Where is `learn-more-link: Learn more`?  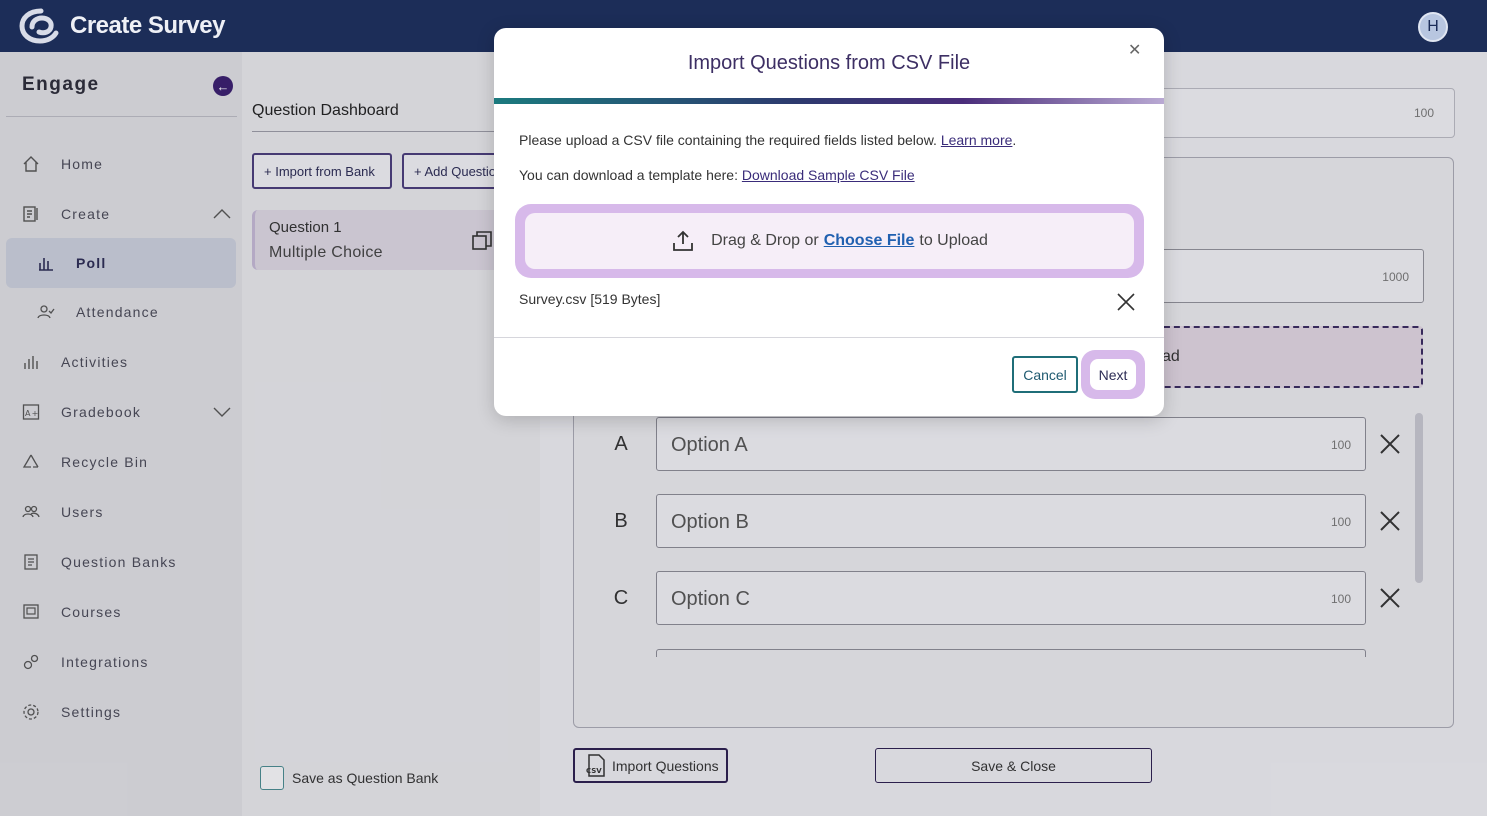 learn-more-link: Learn more is located at coordinates (977, 140).